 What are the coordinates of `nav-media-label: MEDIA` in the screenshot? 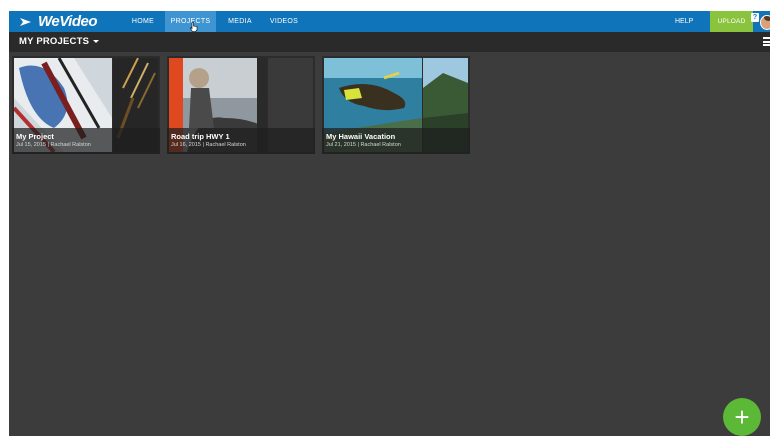 It's located at (240, 21).